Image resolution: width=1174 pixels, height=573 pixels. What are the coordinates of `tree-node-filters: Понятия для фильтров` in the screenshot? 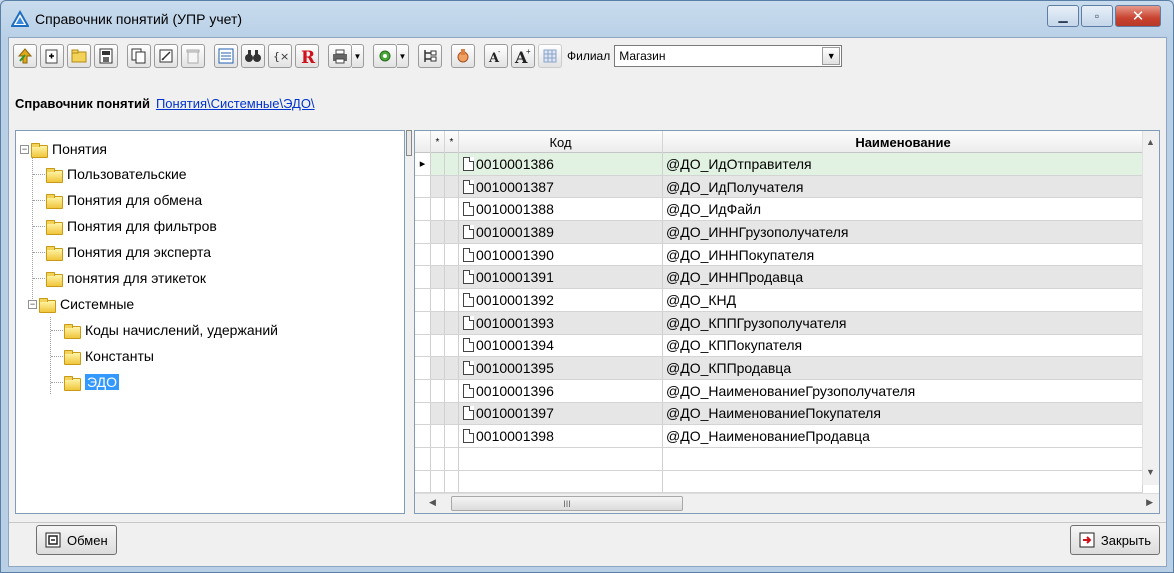 It's located at (131, 226).